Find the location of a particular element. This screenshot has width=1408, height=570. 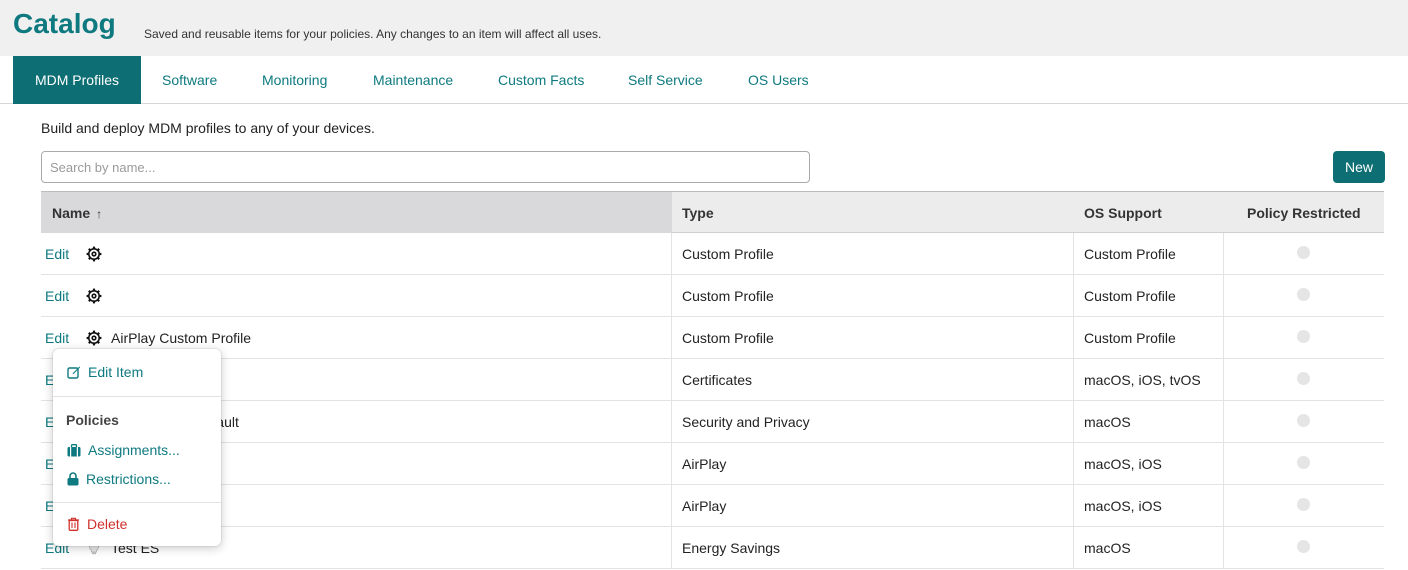

table-row: E Vault Security and Privacy macOS is located at coordinates (712, 422).